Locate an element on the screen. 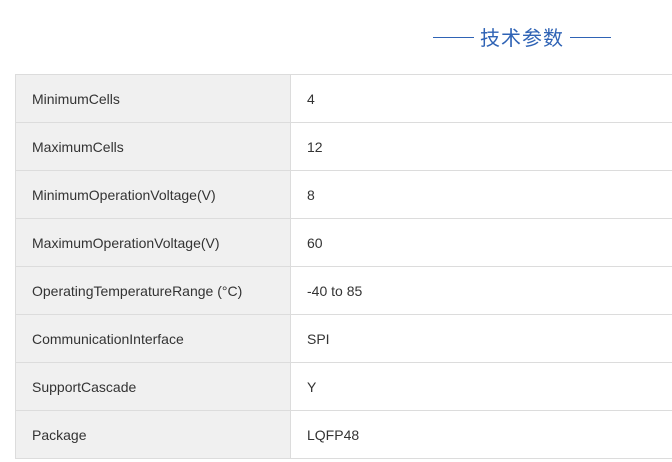  spec-value-cell: SPI is located at coordinates (481, 338).